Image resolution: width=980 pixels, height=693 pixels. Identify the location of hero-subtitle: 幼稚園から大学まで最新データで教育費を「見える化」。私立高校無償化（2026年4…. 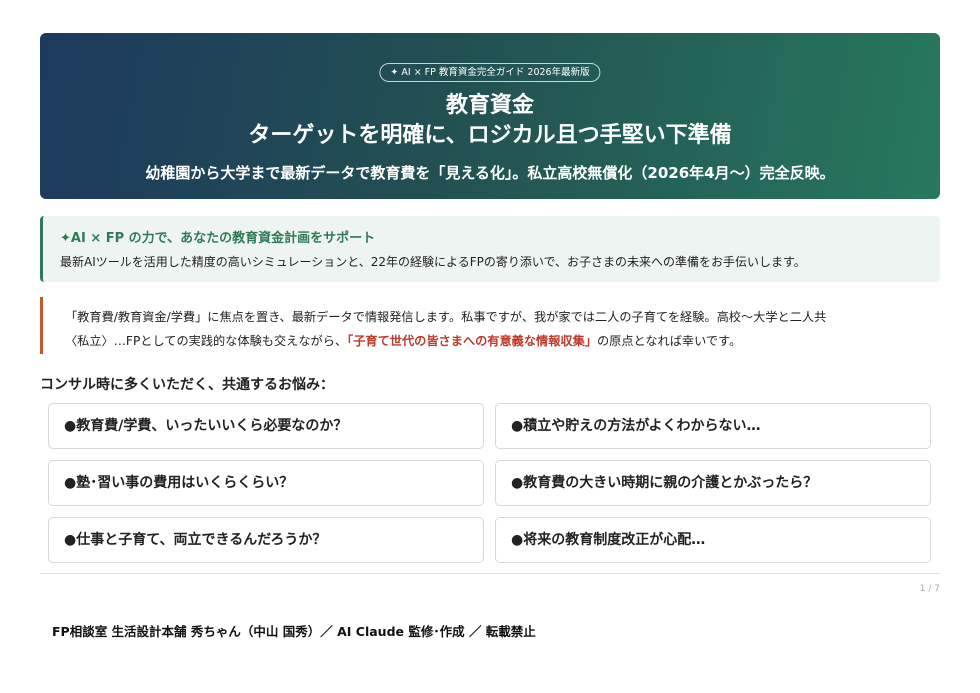
(490, 173).